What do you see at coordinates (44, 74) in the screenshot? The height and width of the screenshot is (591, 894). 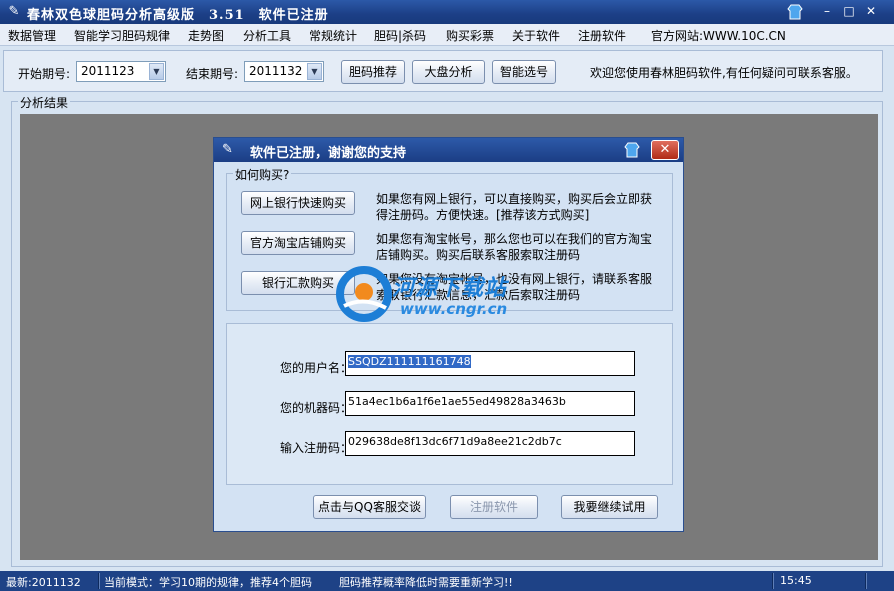 I see `start-label: 开始期号:` at bounding box center [44, 74].